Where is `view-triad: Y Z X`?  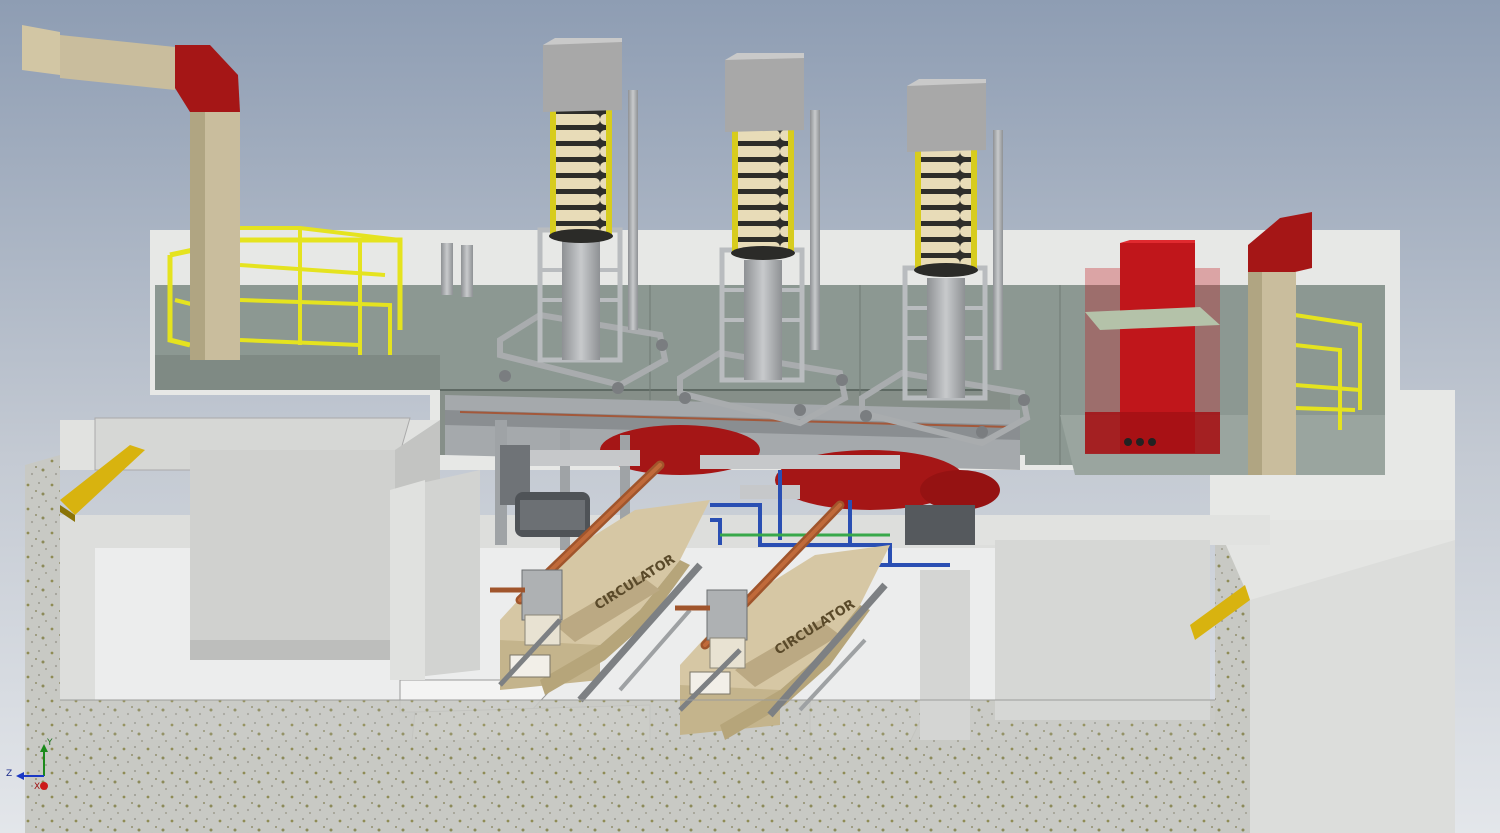
view-triad: Y Z X is located at coordinates (32, 767).